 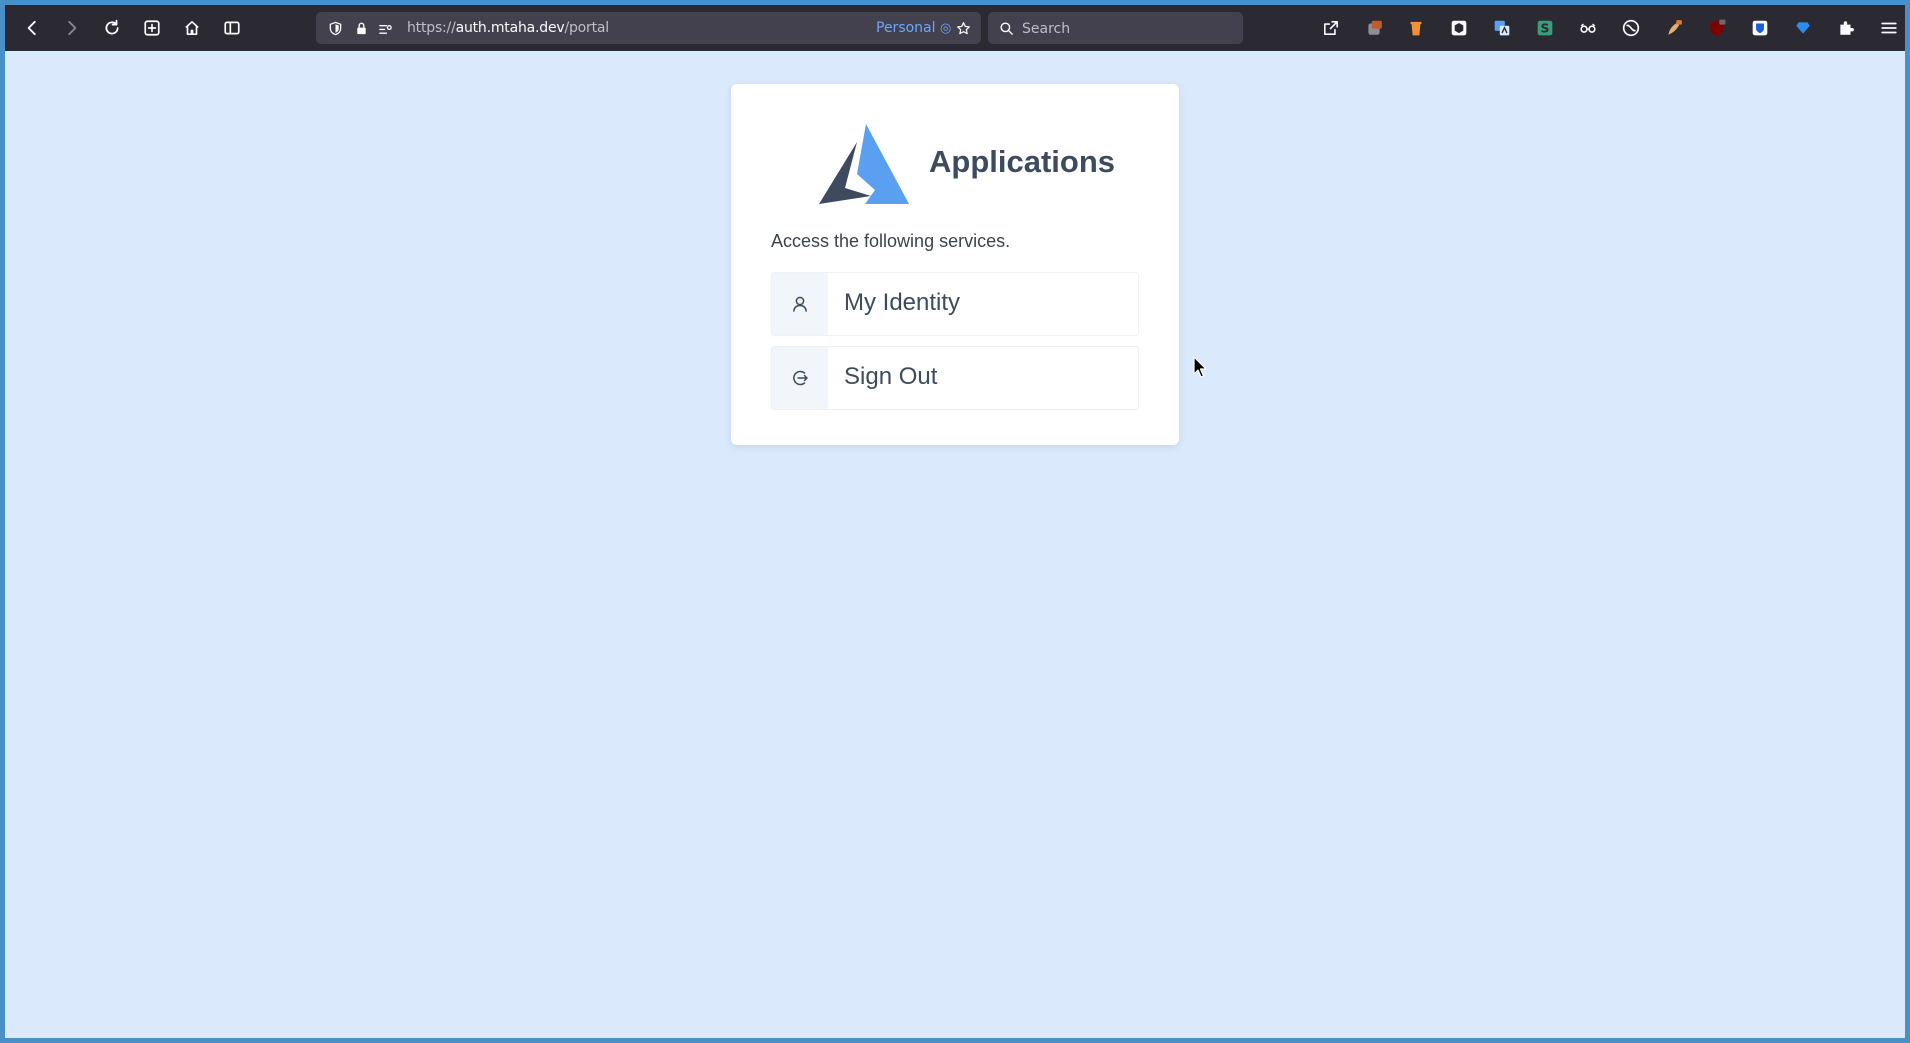 I want to click on fingerprint-icon: ◎, so click(x=945, y=28).